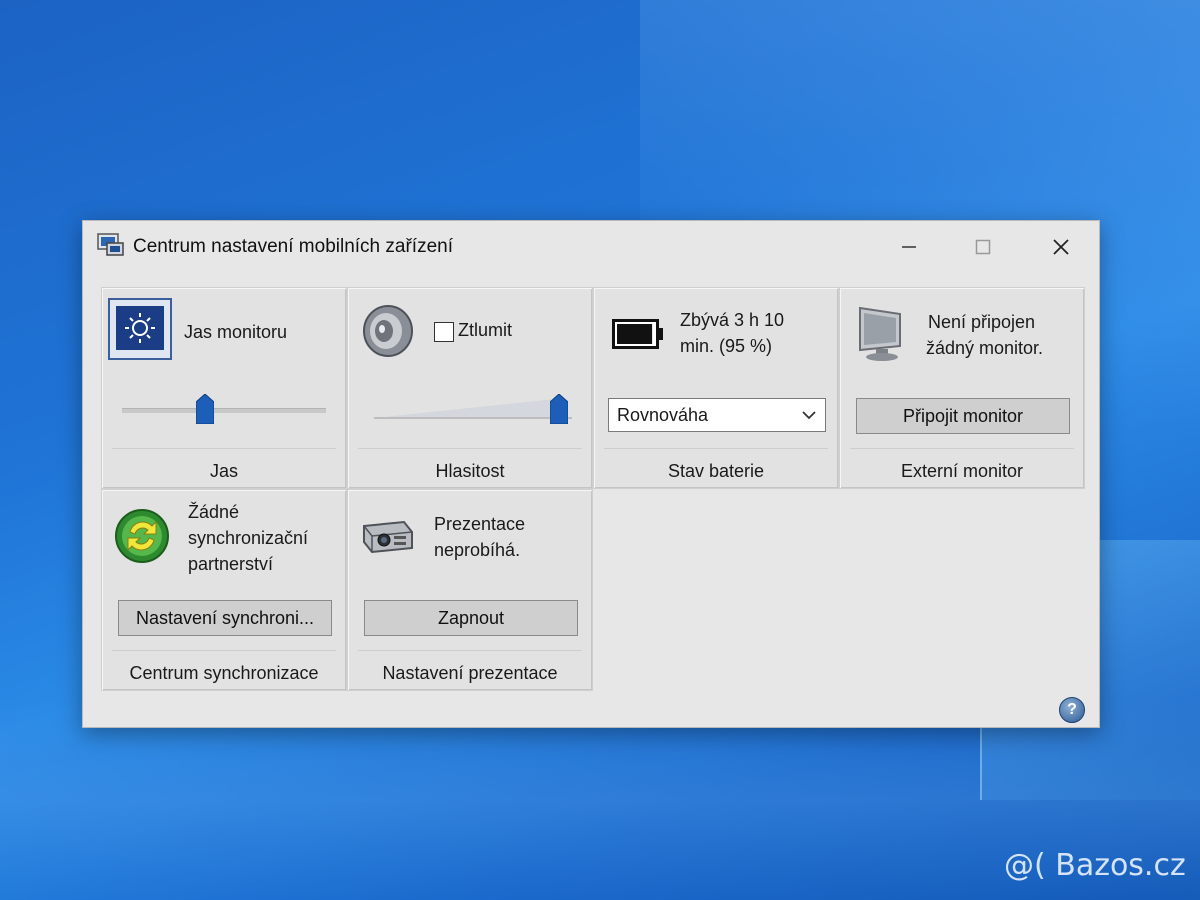  Describe the element at coordinates (214, 512) in the screenshot. I see `sync-status-line1: Žádné` at that location.